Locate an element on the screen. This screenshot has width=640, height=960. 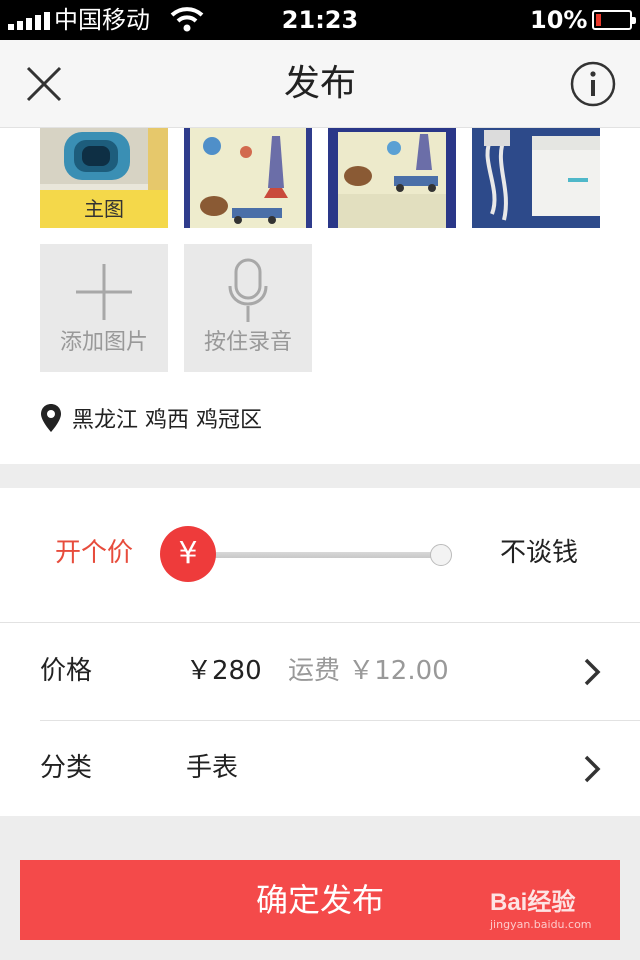
slider-end-dot is located at coordinates (441, 555).